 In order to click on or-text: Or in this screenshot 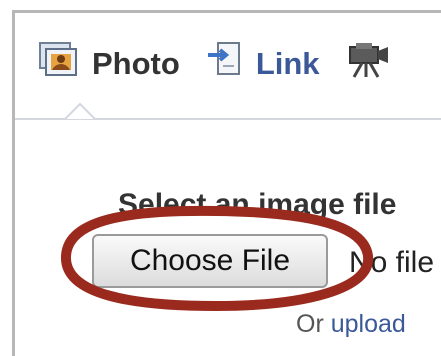, I will do `click(310, 324)`.